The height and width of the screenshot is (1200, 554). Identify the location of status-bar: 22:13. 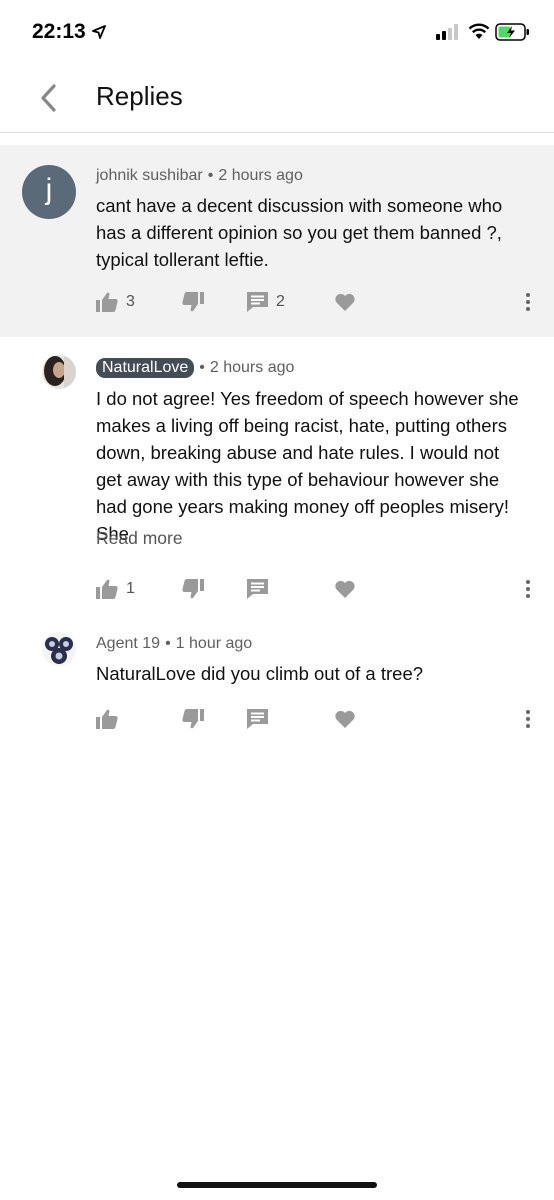
(277, 33).